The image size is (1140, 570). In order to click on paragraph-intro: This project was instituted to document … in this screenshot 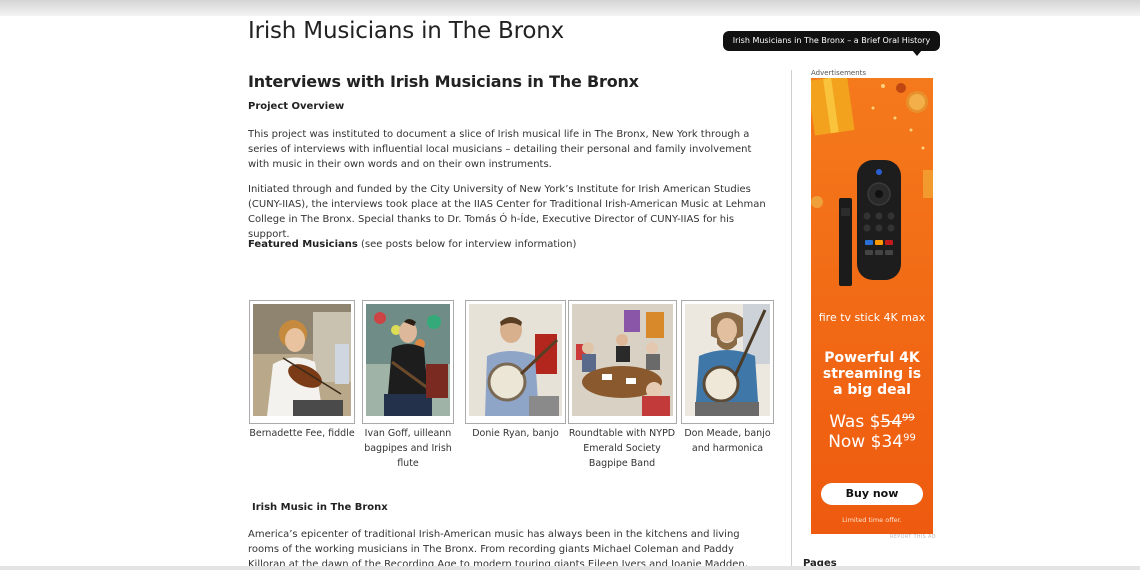, I will do `click(500, 149)`.